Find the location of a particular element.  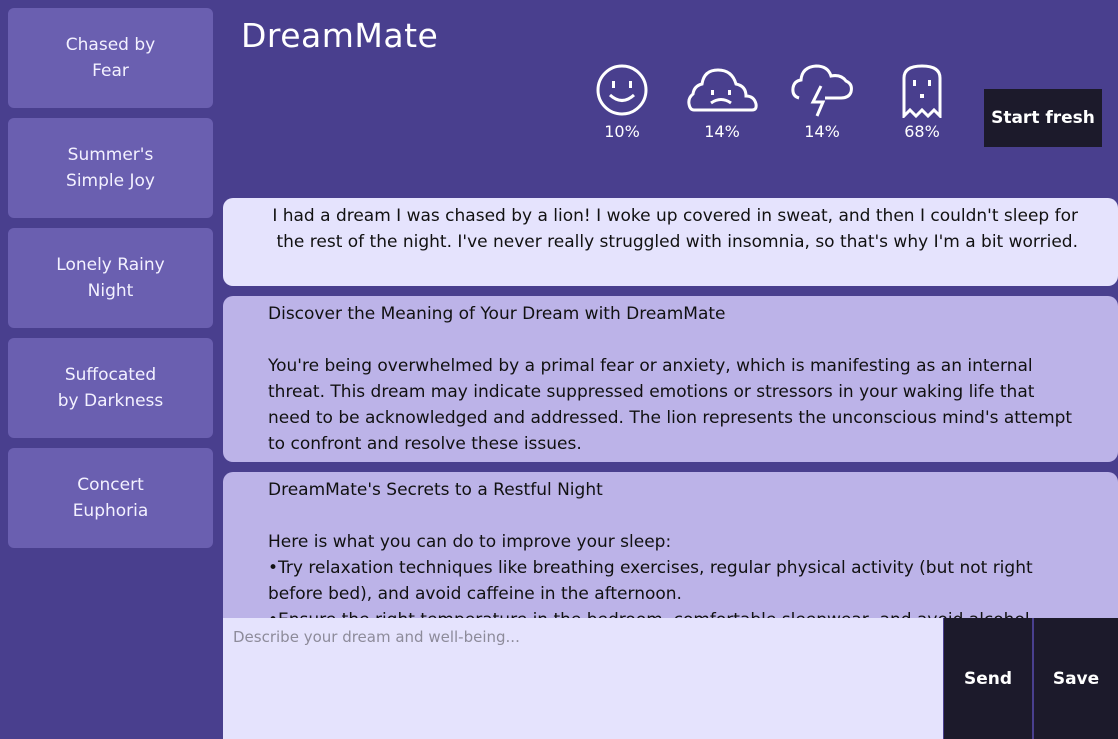

sidebar-item-label: Suffocated by Darkness is located at coordinates (110, 388).